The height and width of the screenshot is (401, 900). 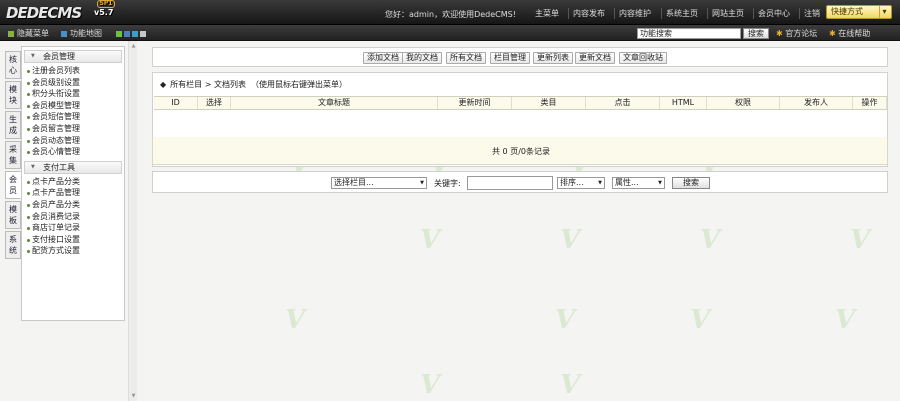 I want to click on column-header: 选择, so click(x=214, y=103).